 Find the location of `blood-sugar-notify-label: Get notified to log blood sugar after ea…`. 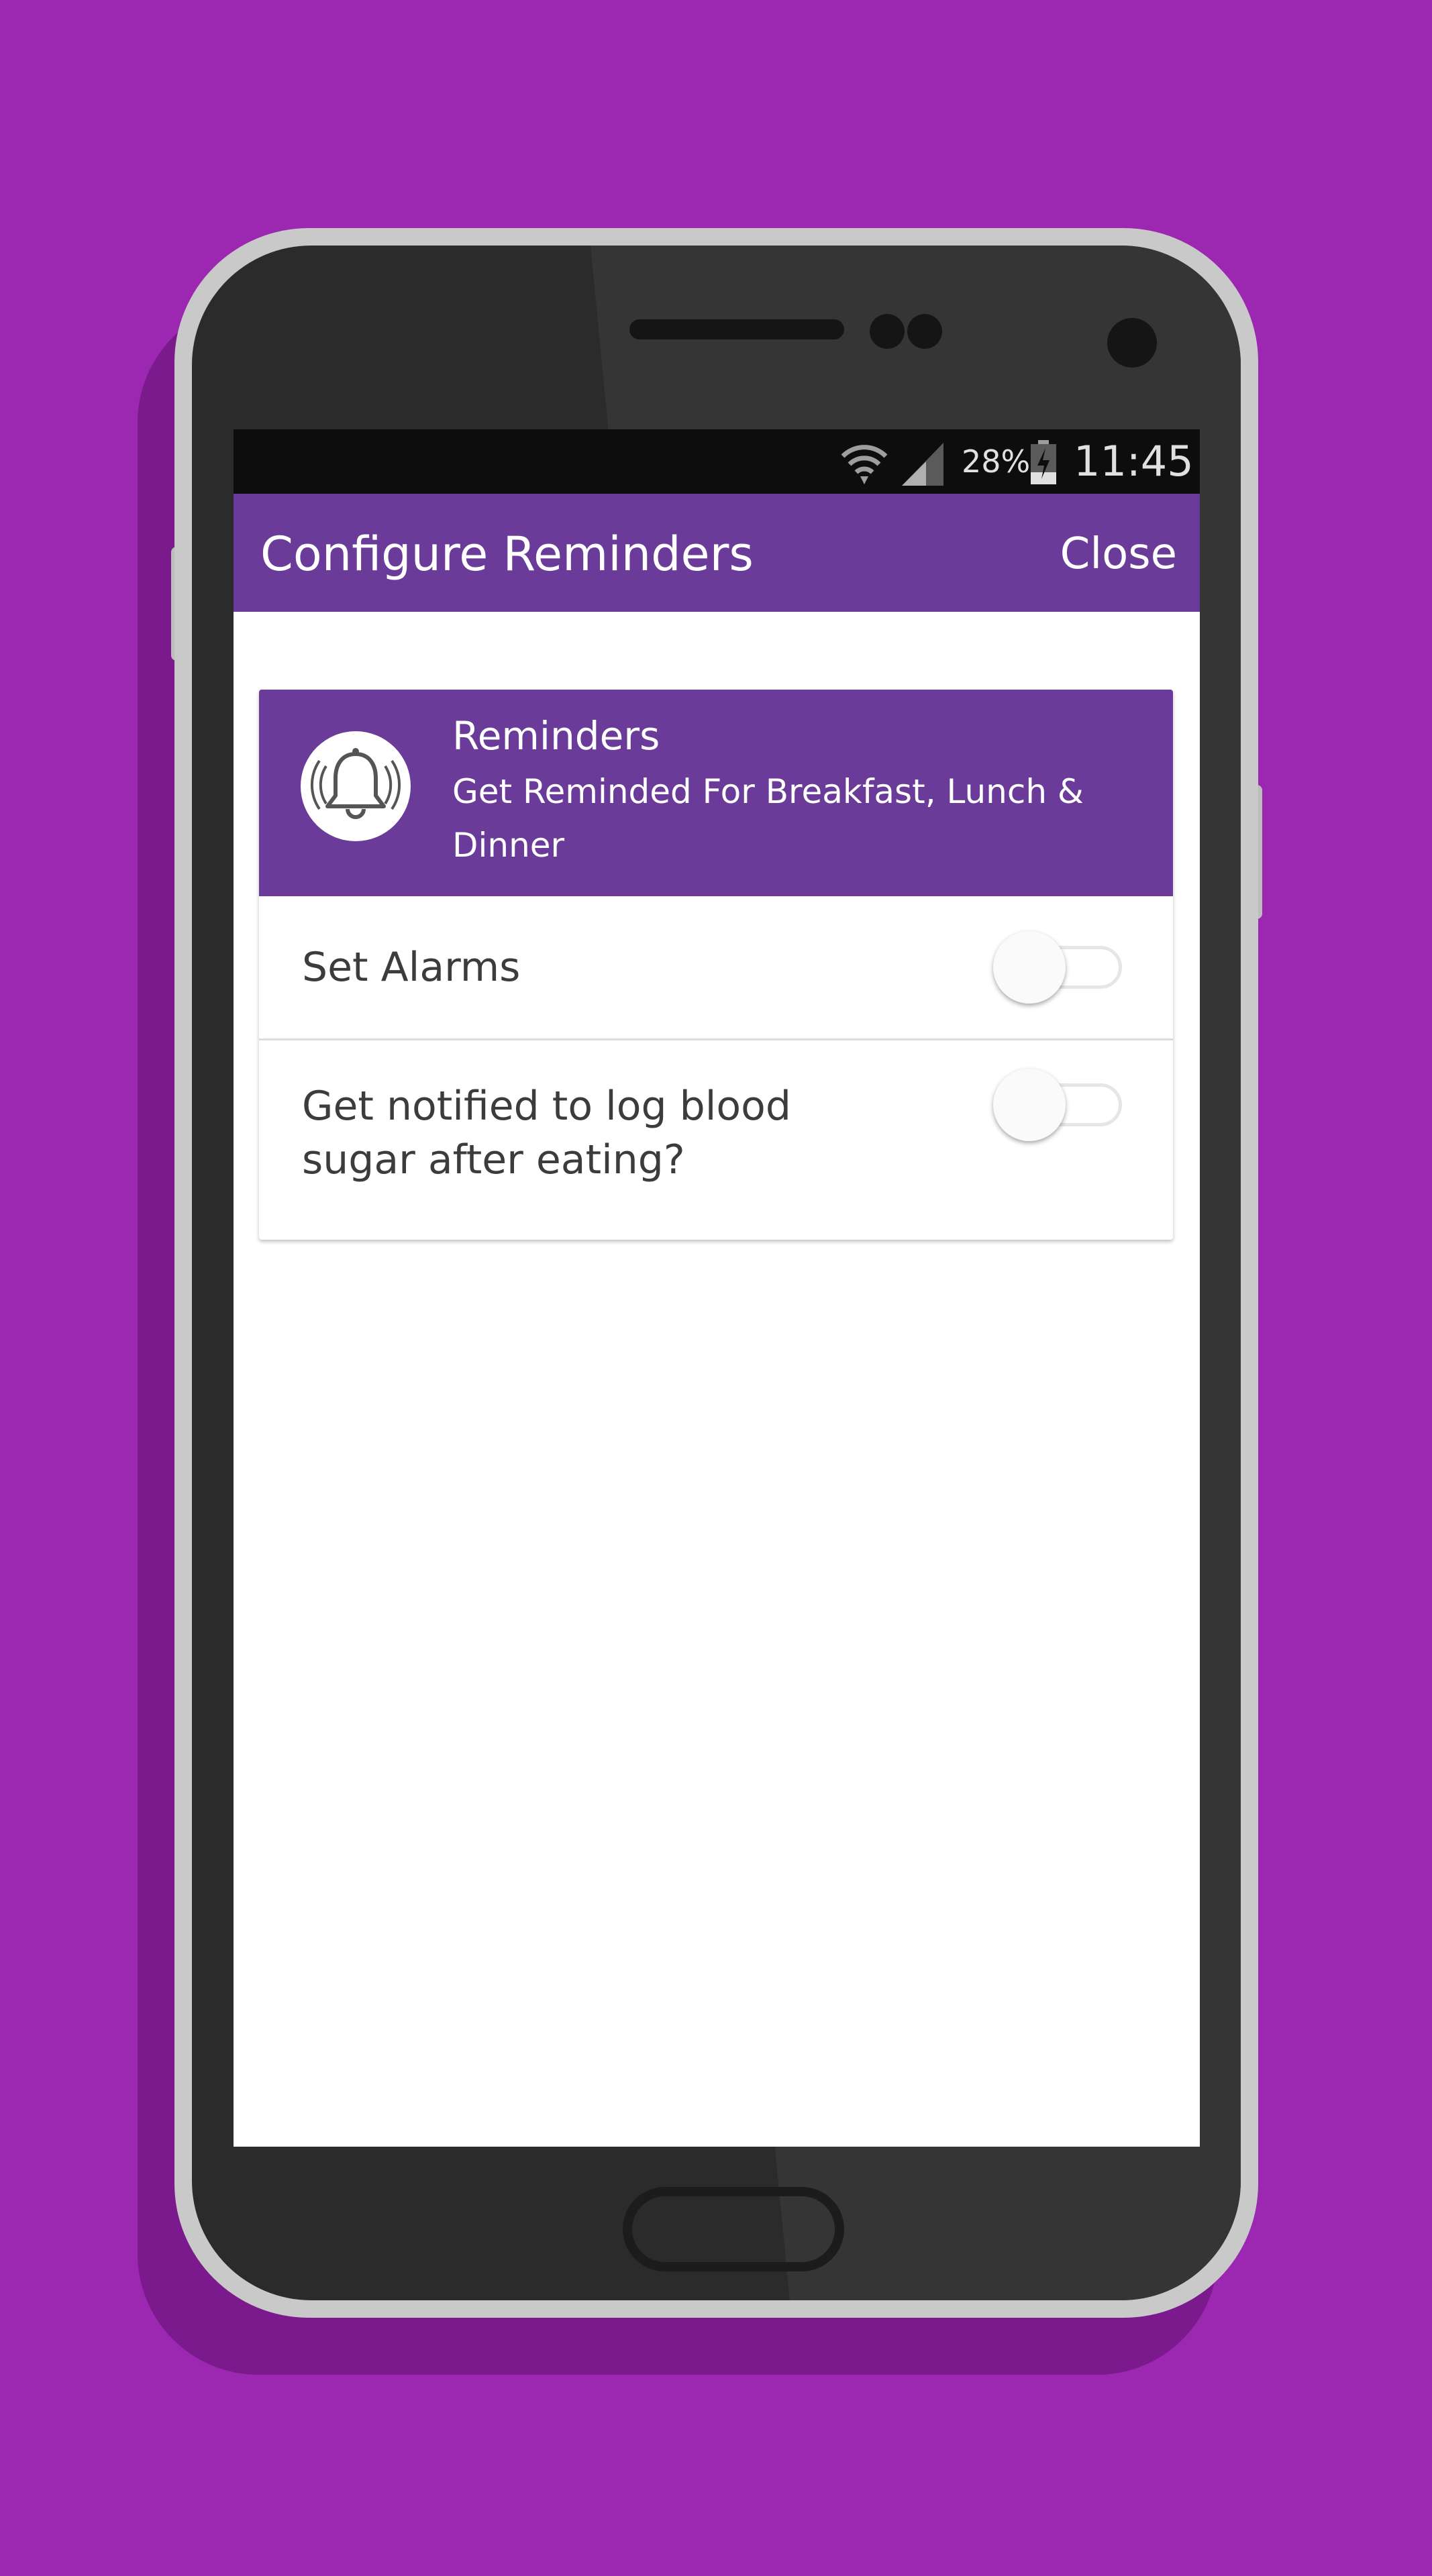

blood-sugar-notify-label: Get notified to log blood sugar after ea… is located at coordinates (546, 1133).